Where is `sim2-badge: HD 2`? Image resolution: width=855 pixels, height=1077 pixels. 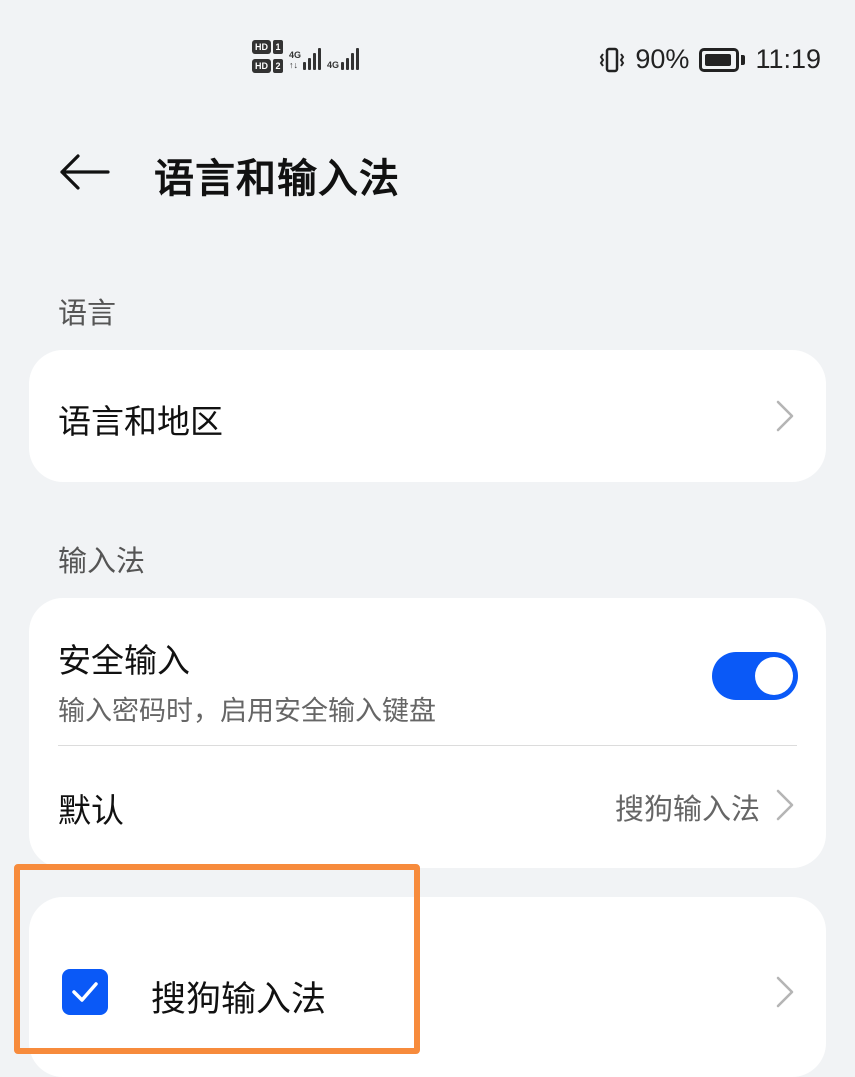
sim2-badge: HD 2 is located at coordinates (267, 66).